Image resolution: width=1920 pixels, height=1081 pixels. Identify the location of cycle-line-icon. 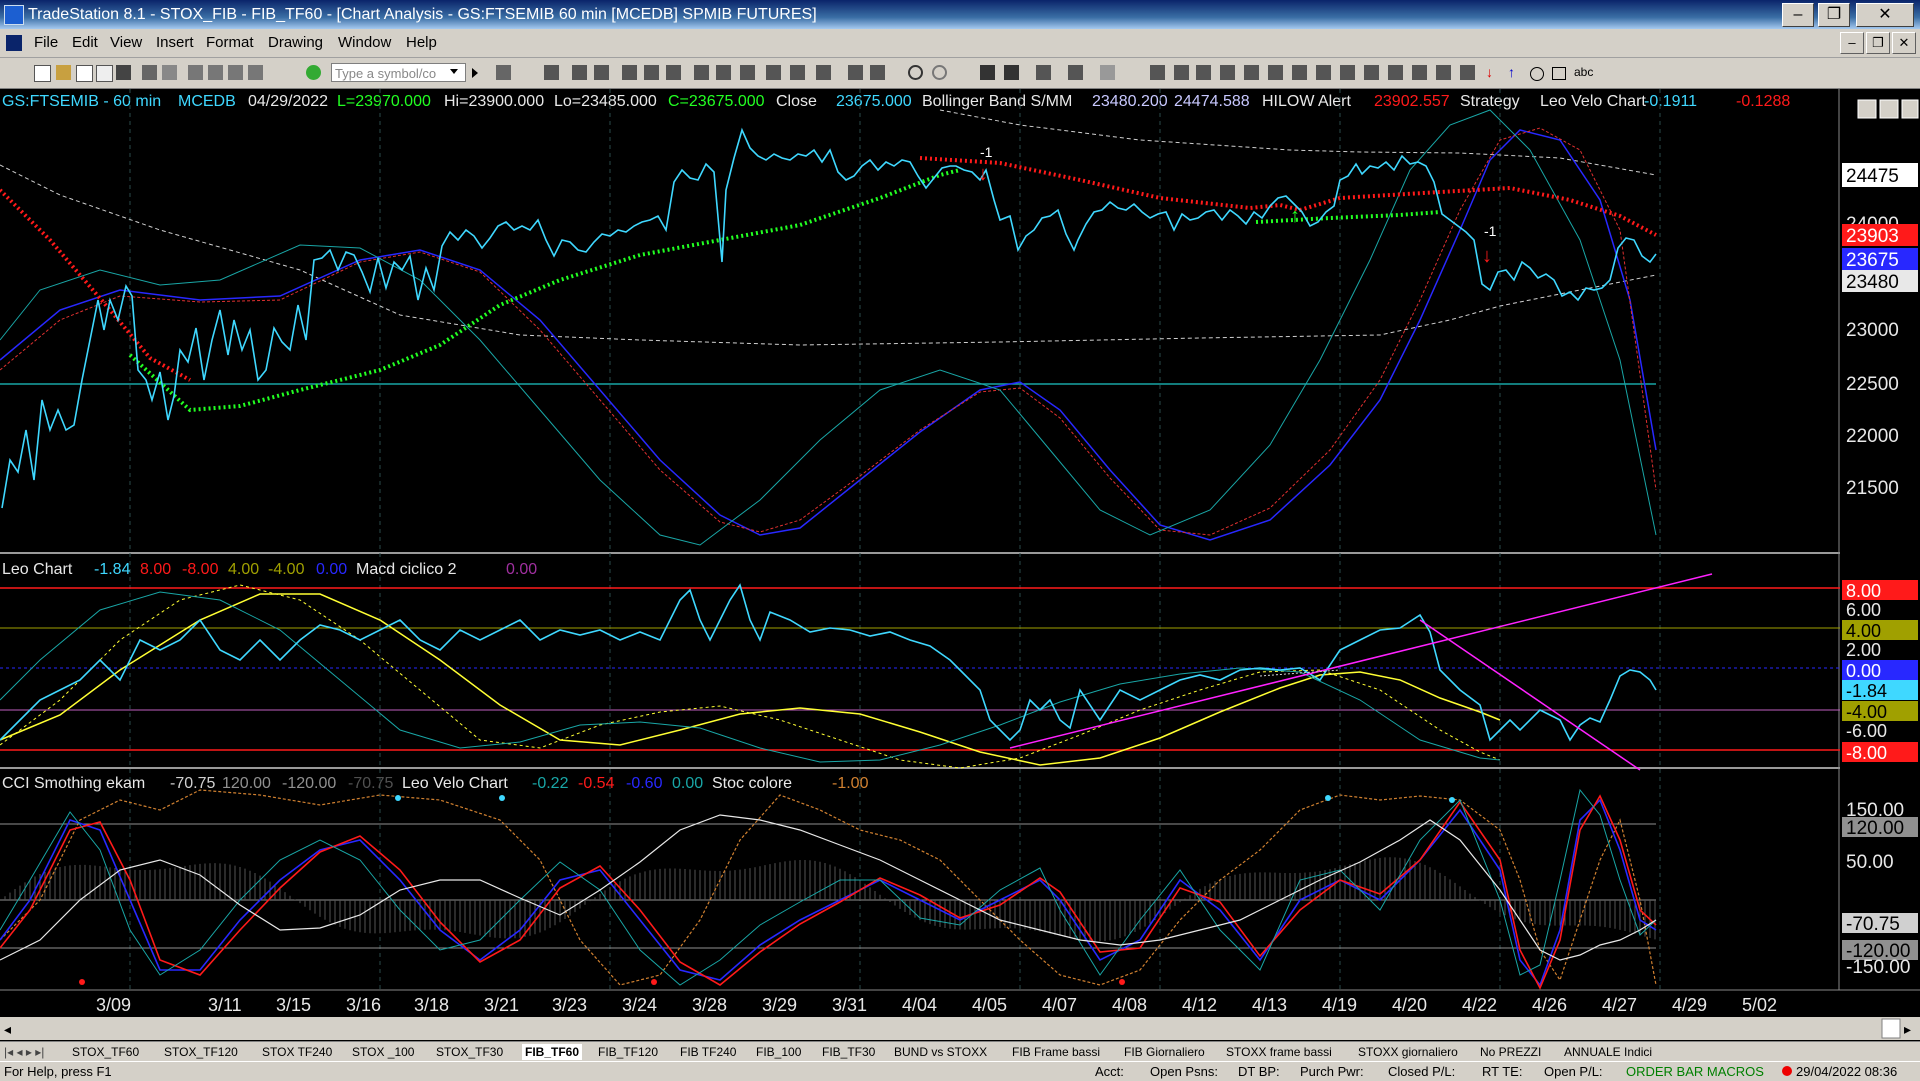
(1419, 72).